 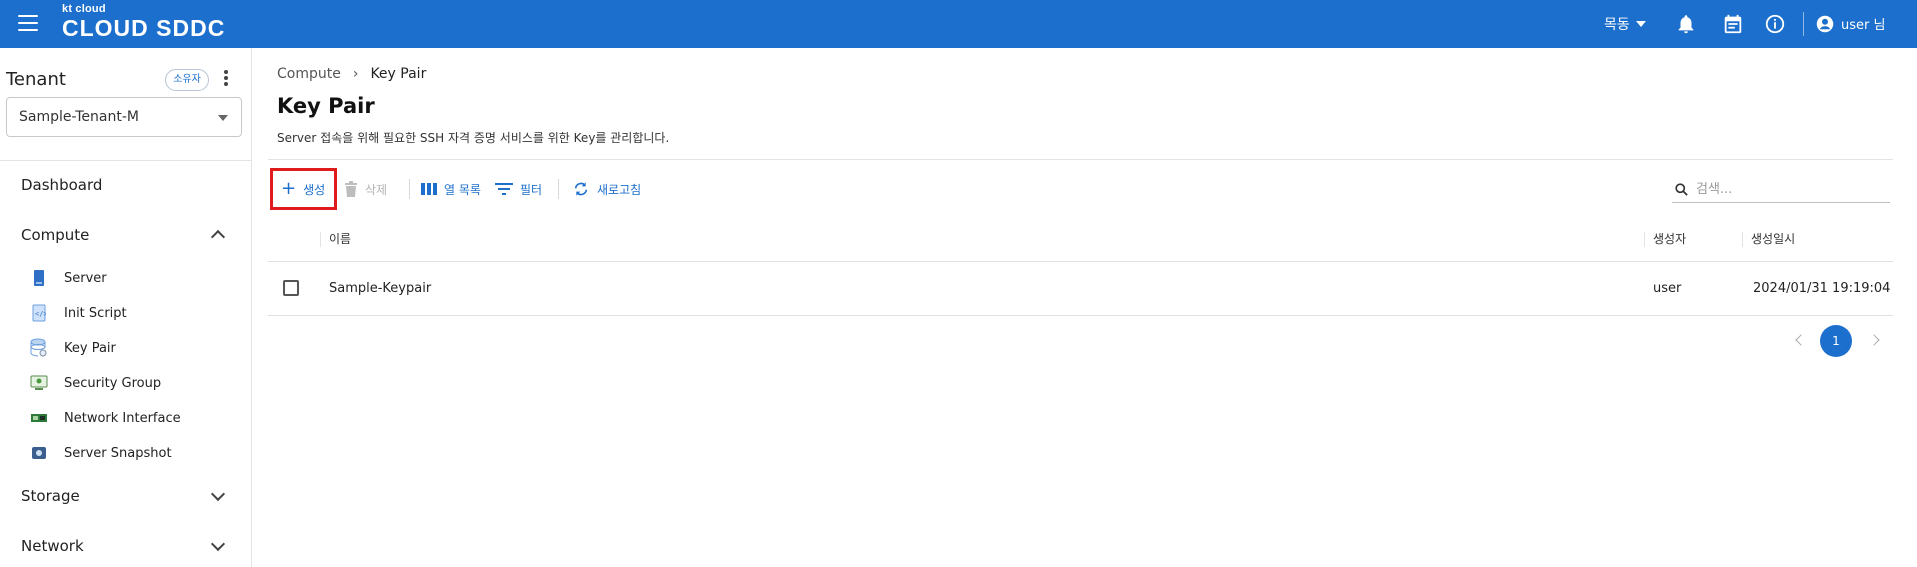 I want to click on bell-icon, so click(x=1686, y=24).